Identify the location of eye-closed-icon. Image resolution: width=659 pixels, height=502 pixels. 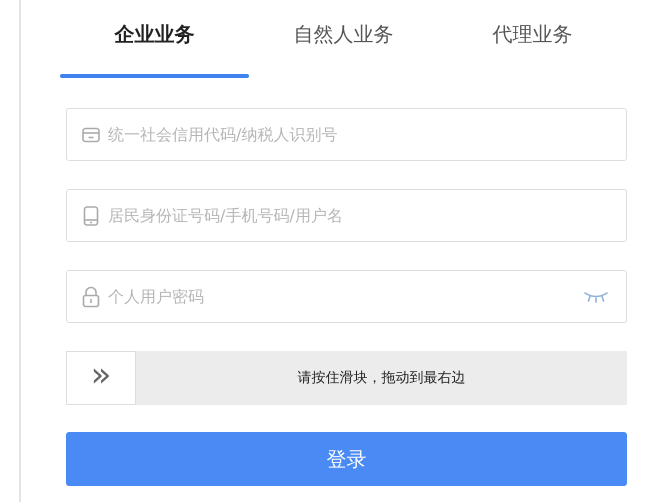
(596, 297).